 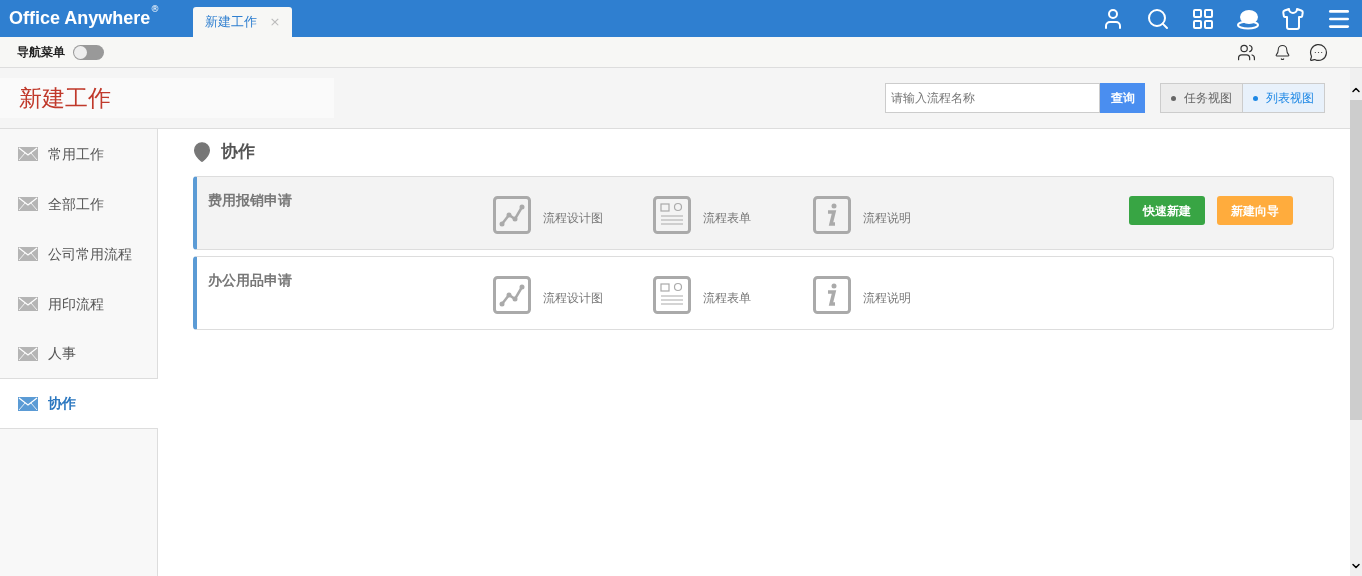 What do you see at coordinates (250, 200) in the screenshot?
I see `flow-name: 费用报销申请` at bounding box center [250, 200].